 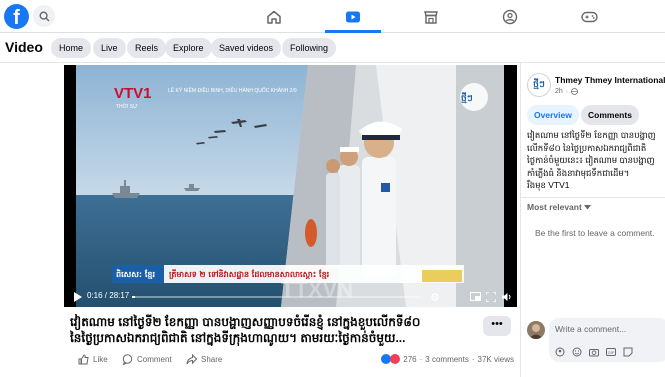 I want to click on comments-count: 3 comments, so click(x=447, y=359).